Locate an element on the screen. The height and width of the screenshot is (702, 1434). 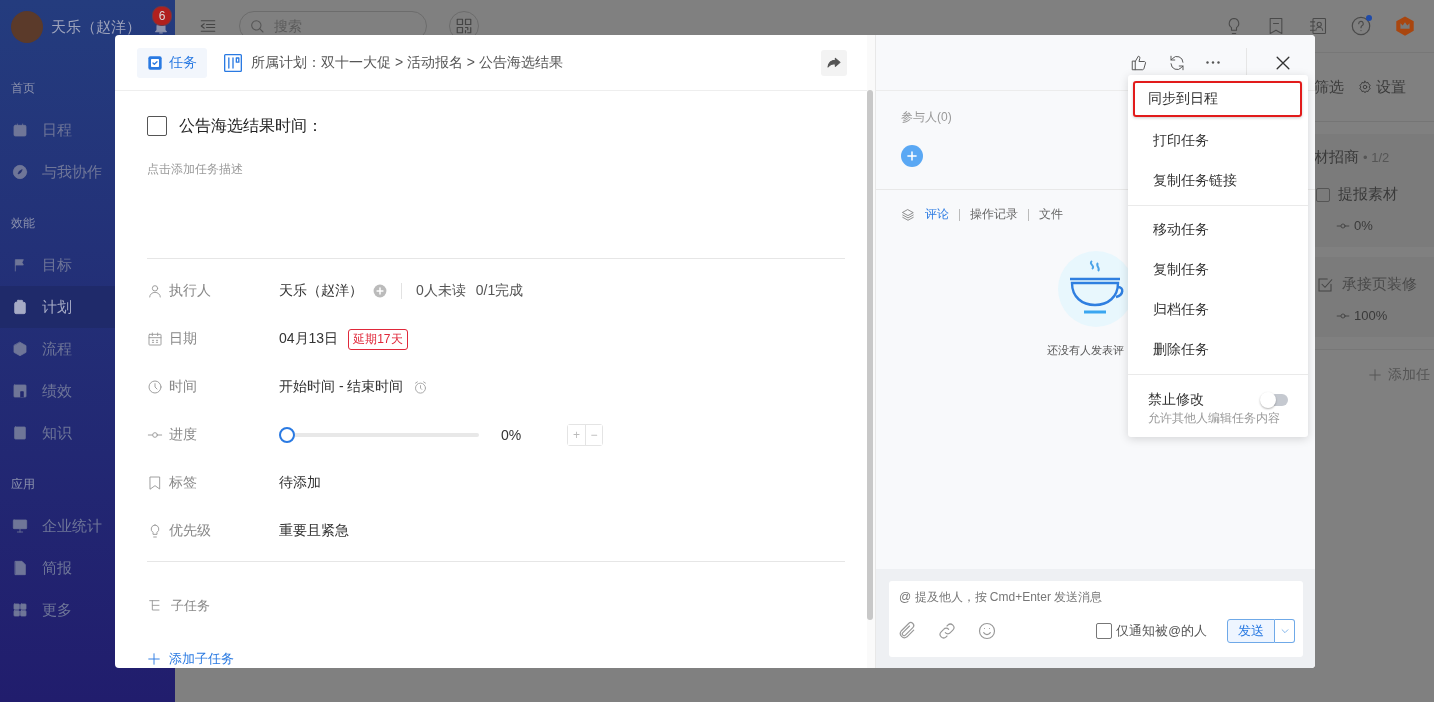
field-label: 时间 is located at coordinates (183, 387).